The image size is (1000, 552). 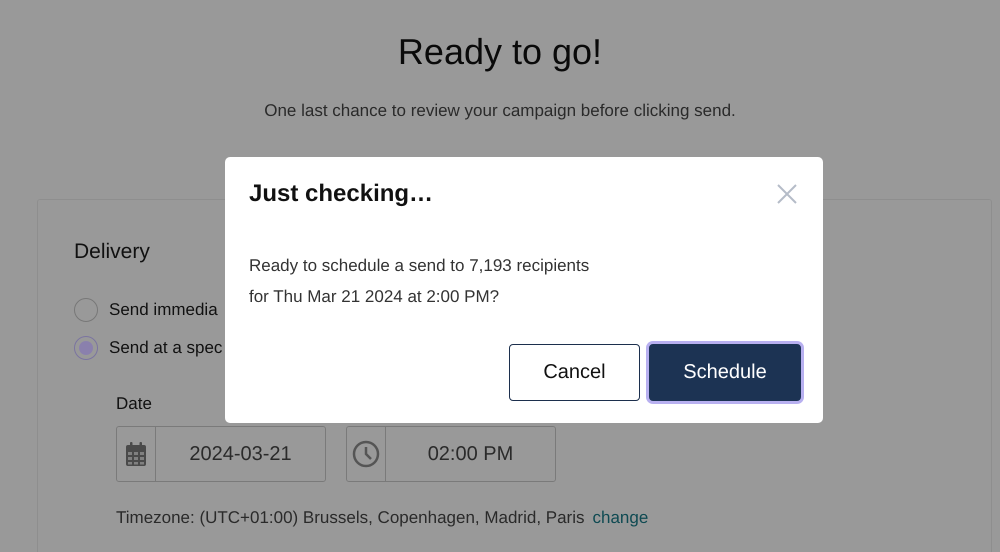 What do you see at coordinates (366, 454) in the screenshot?
I see `clock-icon` at bounding box center [366, 454].